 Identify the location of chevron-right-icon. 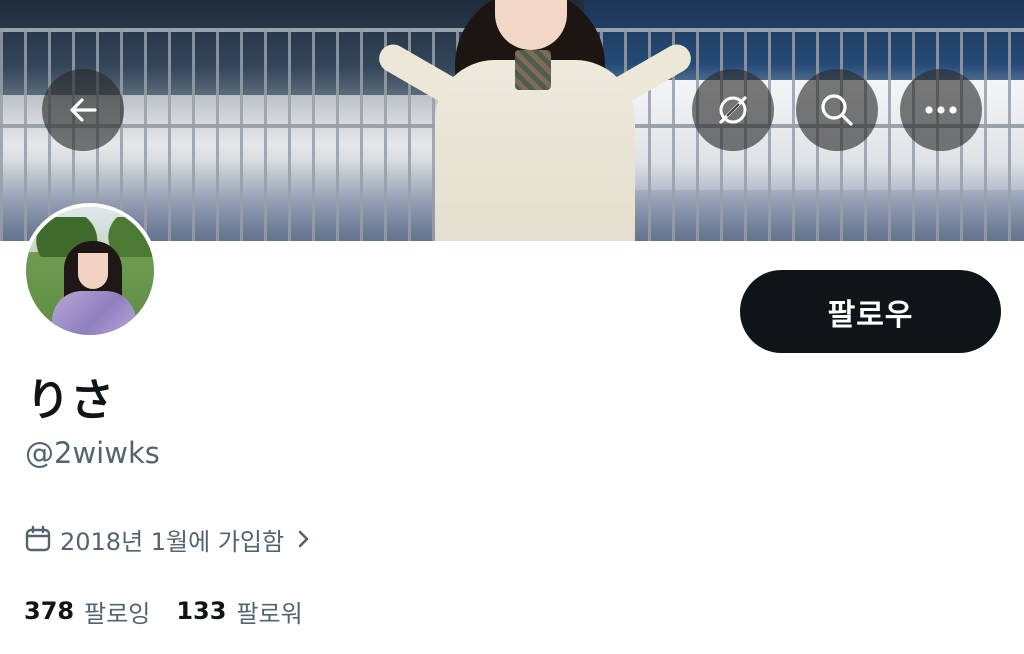
(304, 539).